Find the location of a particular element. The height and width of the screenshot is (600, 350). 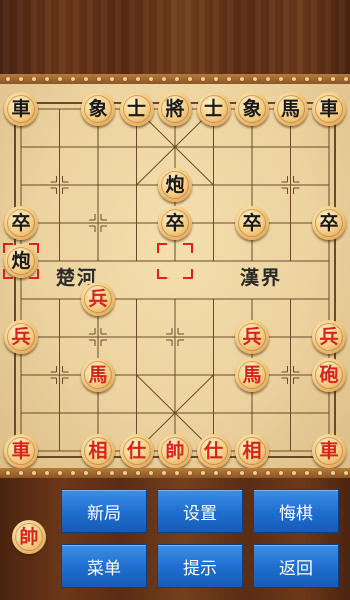

piece-b-advisor-r: 士 is located at coordinates (213, 109).